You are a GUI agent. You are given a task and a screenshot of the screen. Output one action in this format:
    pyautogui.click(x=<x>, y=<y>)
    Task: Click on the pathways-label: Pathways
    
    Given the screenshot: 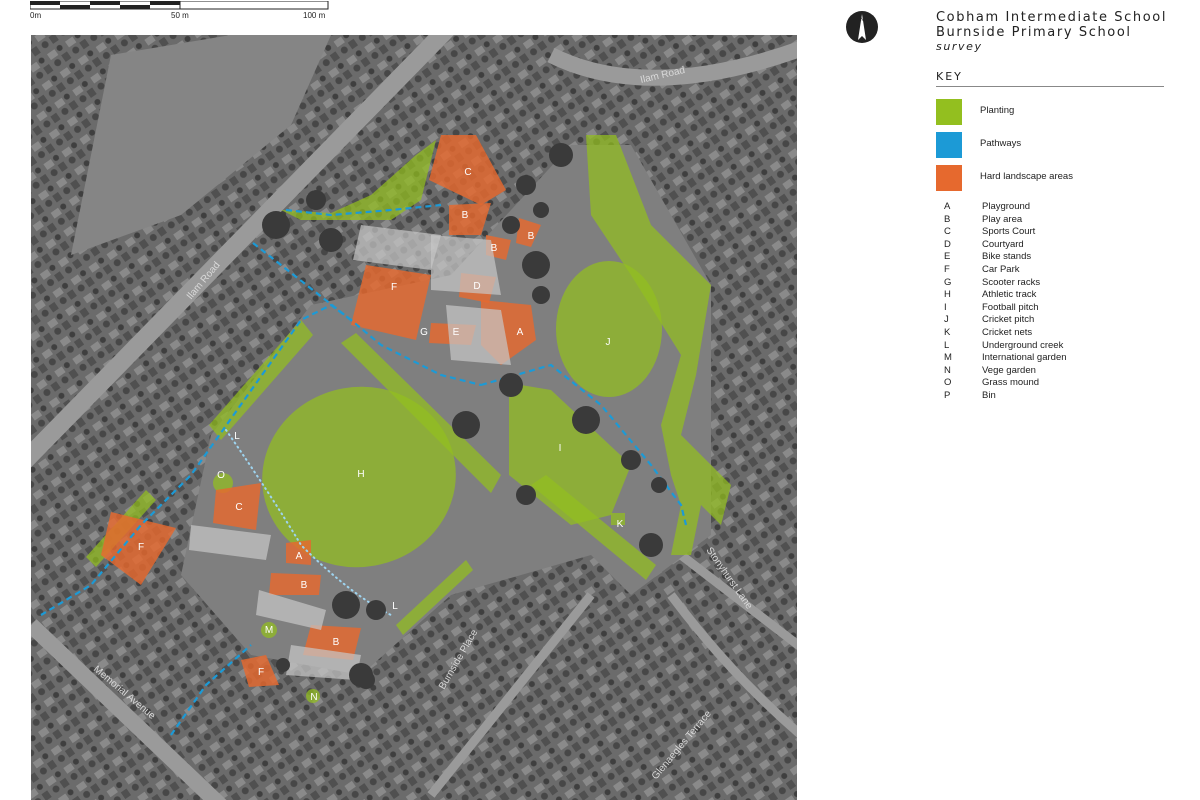 What is the action you would take?
    pyautogui.click(x=1001, y=143)
    